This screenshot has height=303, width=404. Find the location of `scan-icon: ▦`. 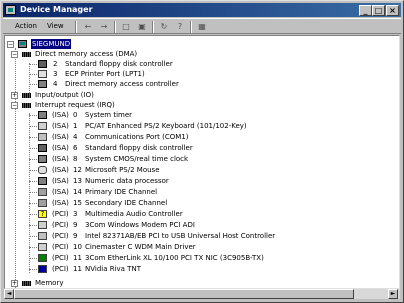

scan-icon: ▦ is located at coordinates (202, 27).